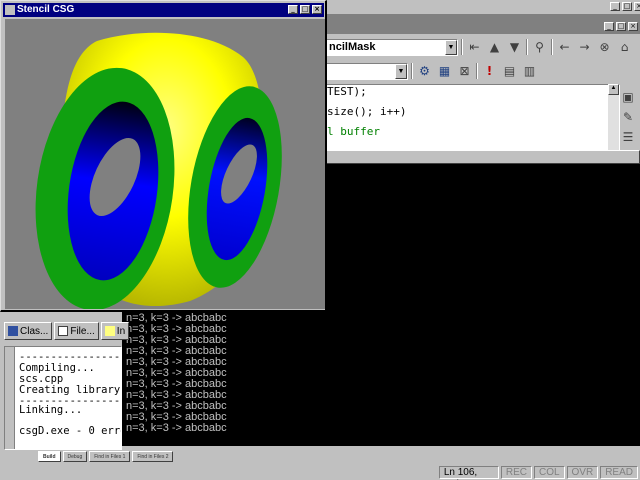 This screenshot has width=640, height=480. I want to click on breakpoint-icon: ▤, so click(509, 71).